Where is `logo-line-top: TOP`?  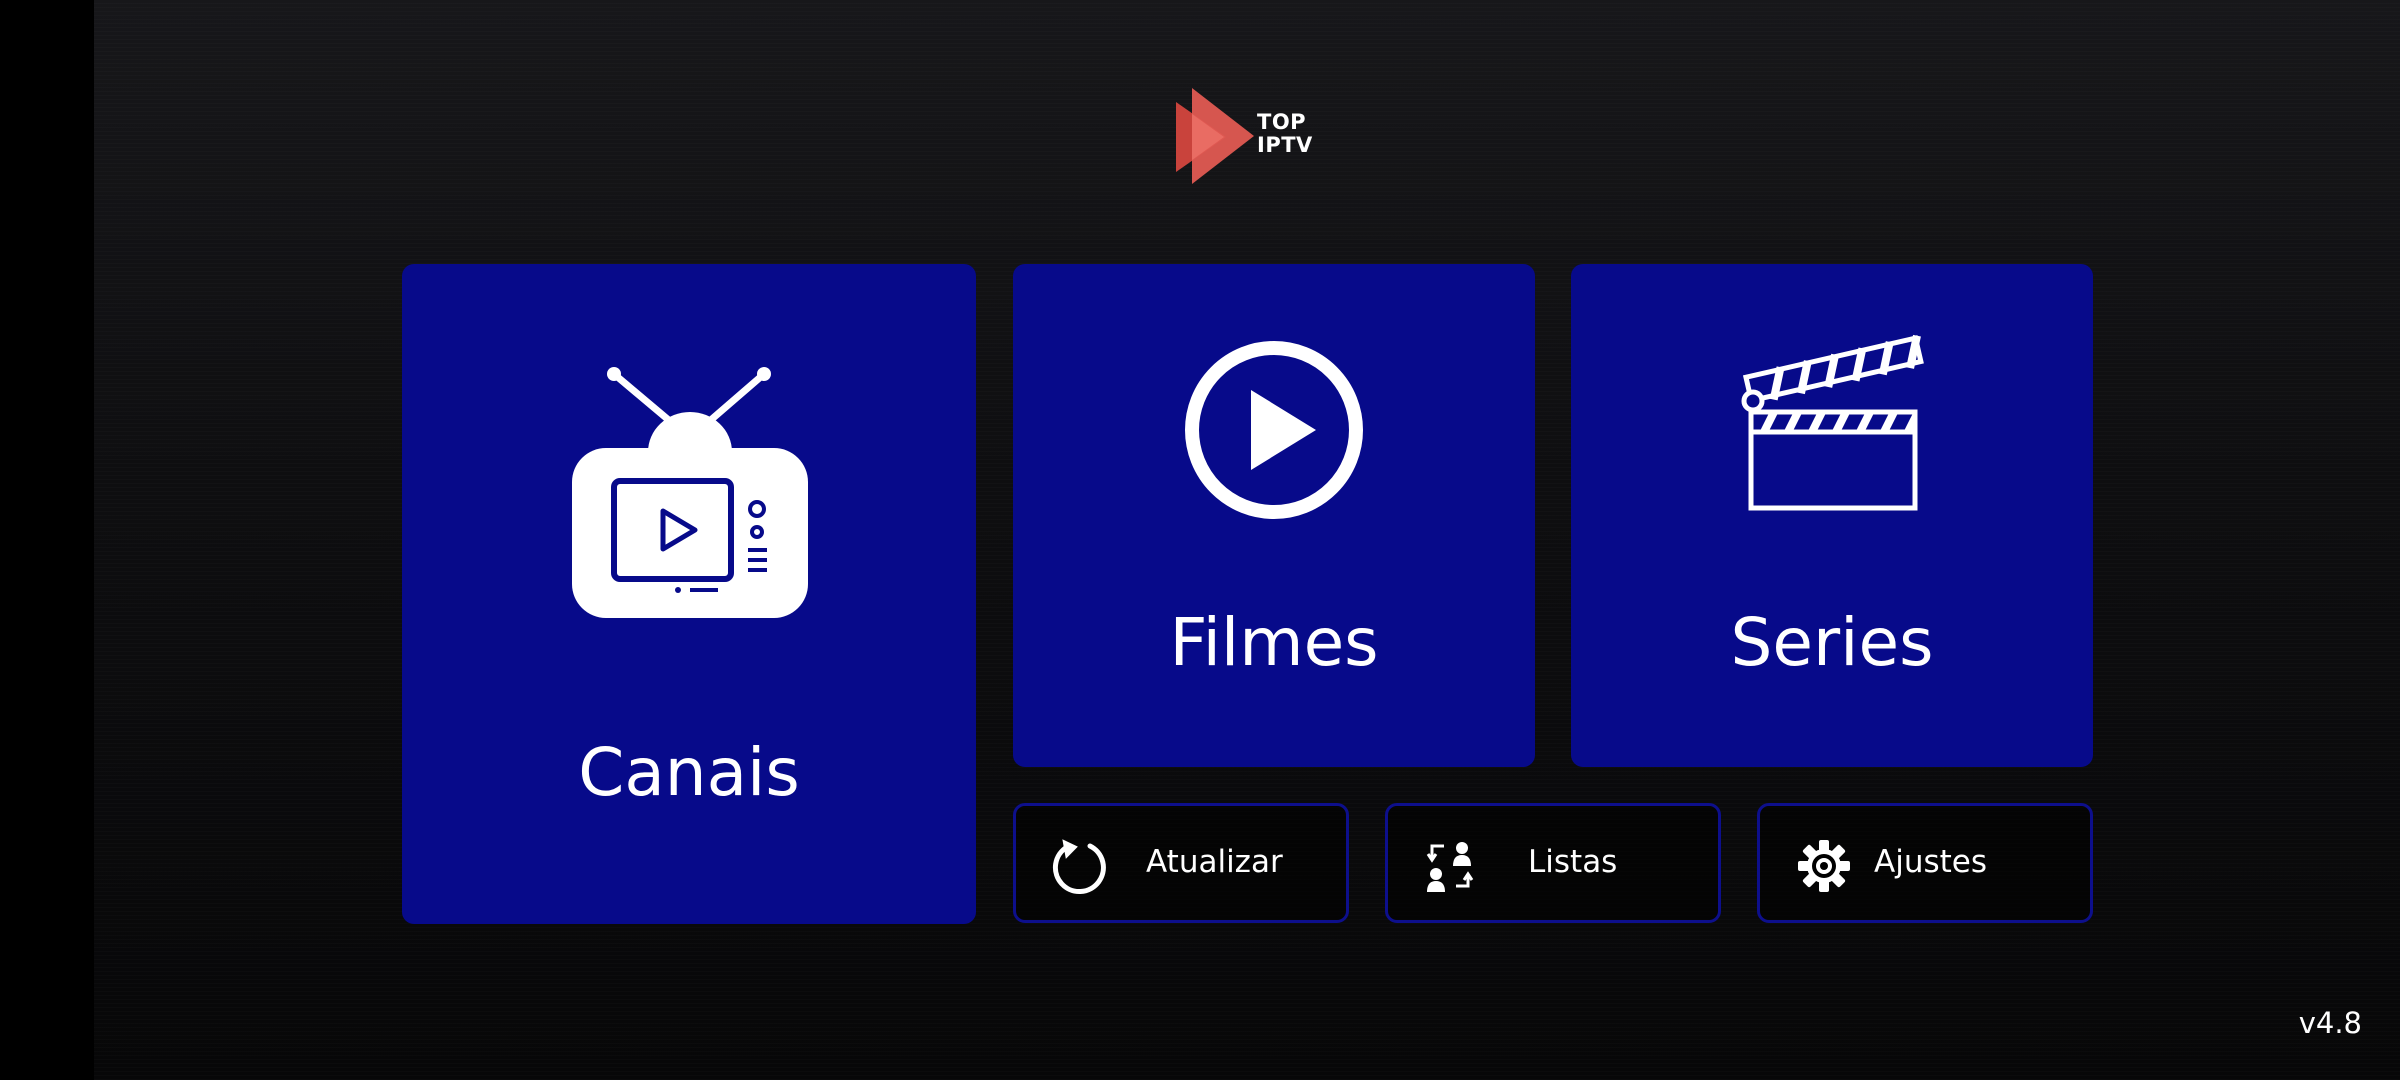
logo-line-top: TOP is located at coordinates (1282, 122).